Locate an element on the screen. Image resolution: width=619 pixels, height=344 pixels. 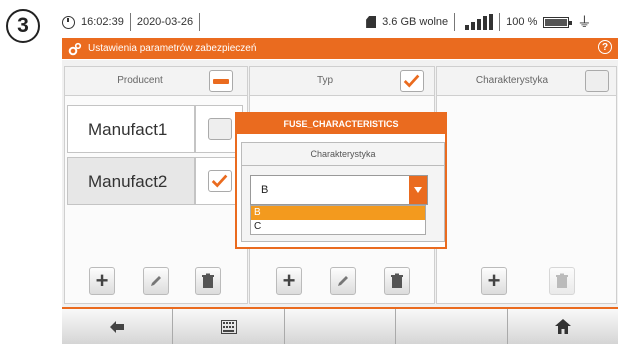
dialog-panel: Charakterystyka B B C is located at coordinates (343, 192).